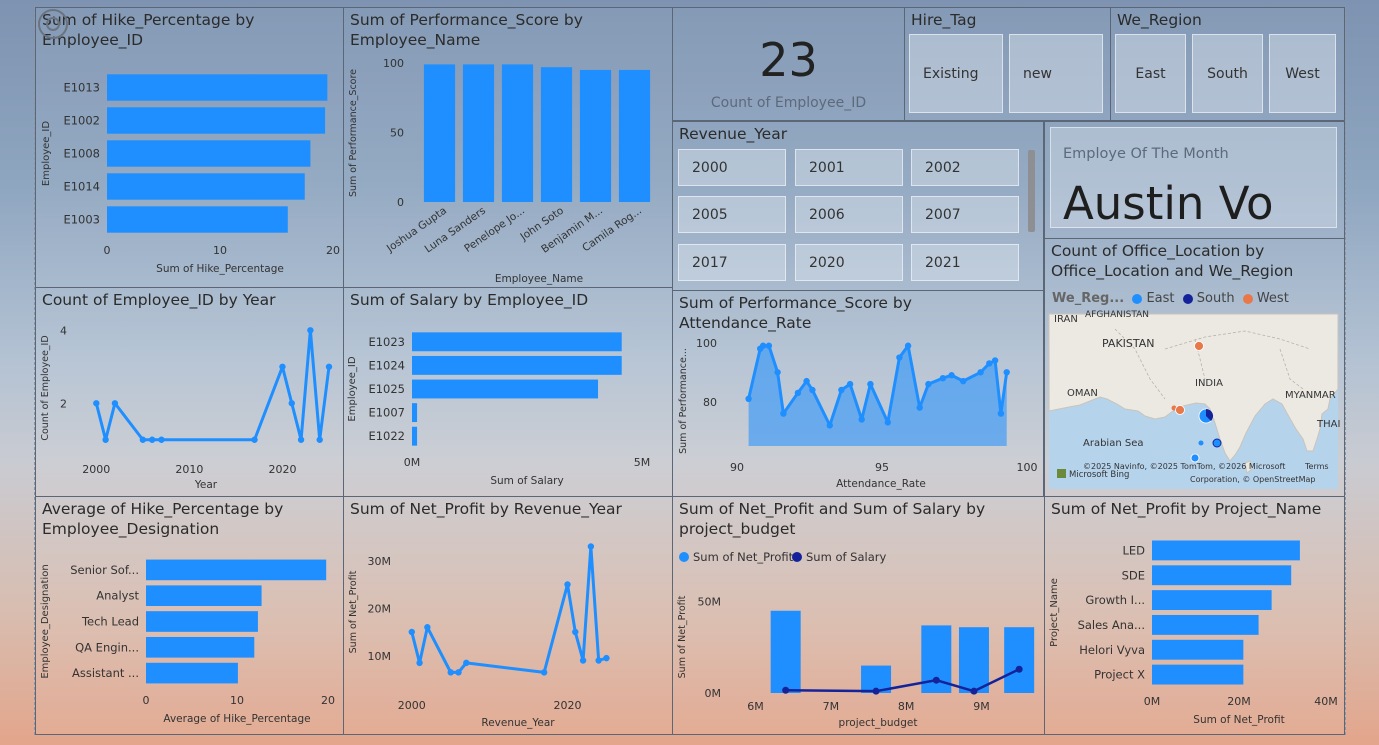 This screenshot has width=1379, height=745. I want to click on map-credits-line2: Corporation, © OpenStreetMap, so click(1252, 479).